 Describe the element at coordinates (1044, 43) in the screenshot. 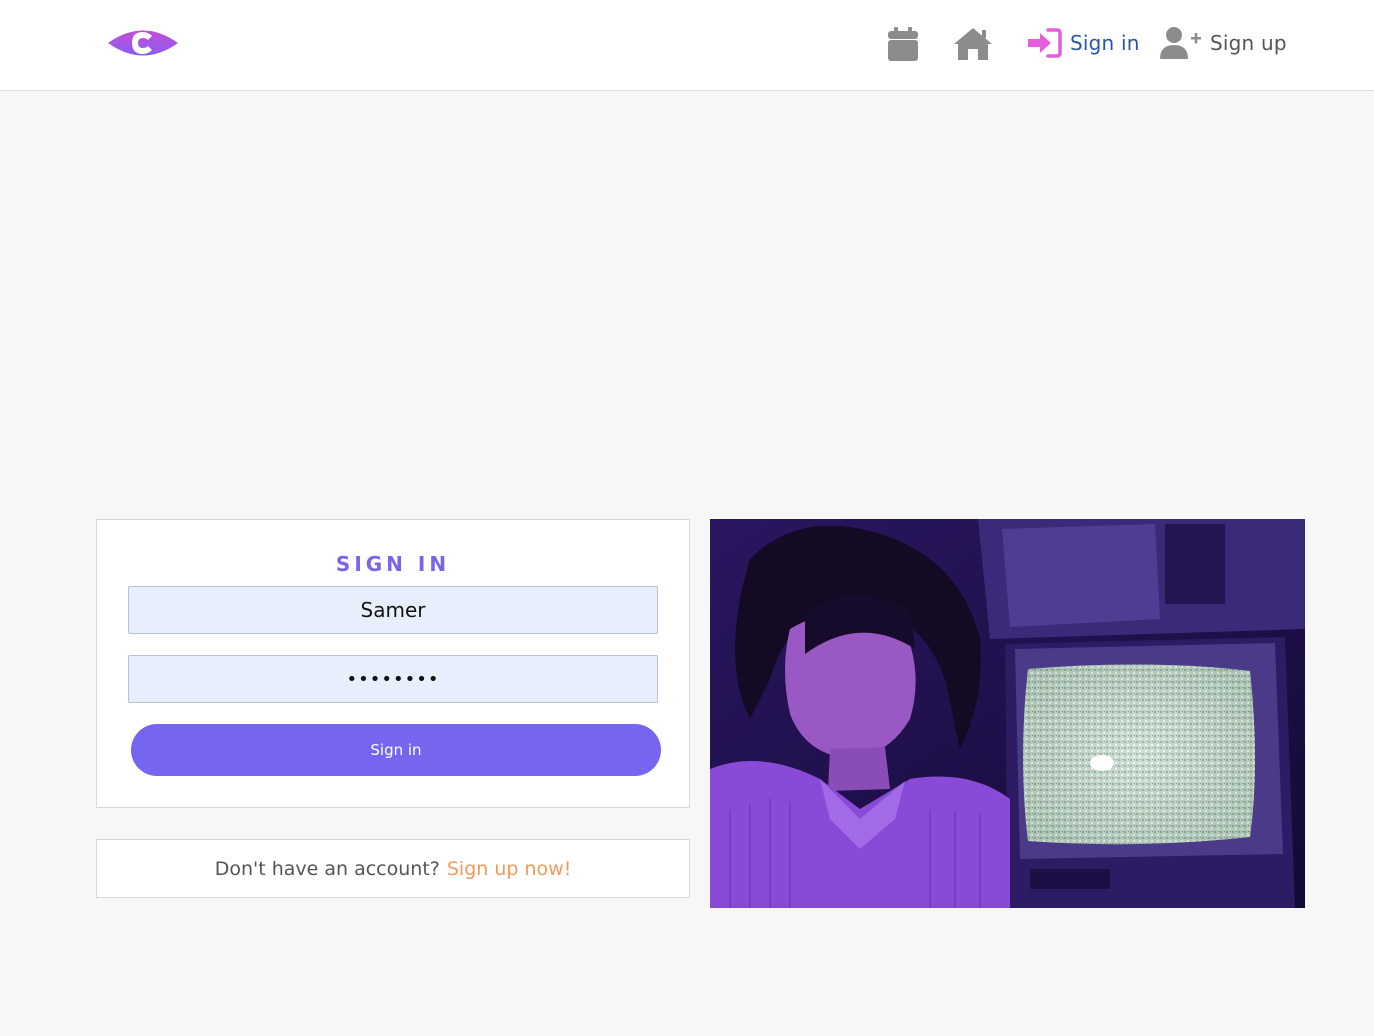

I see `sign-in-arrow-icon` at that location.